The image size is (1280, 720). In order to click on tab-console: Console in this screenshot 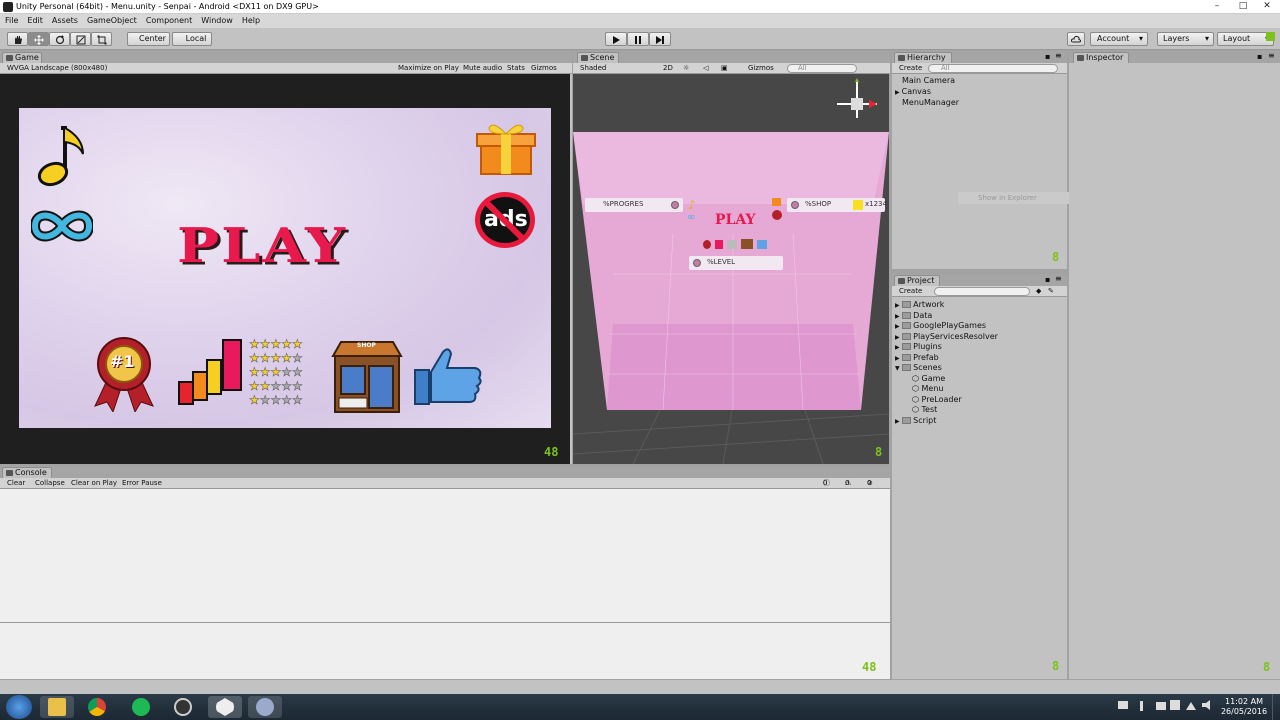, I will do `click(27, 472)`.